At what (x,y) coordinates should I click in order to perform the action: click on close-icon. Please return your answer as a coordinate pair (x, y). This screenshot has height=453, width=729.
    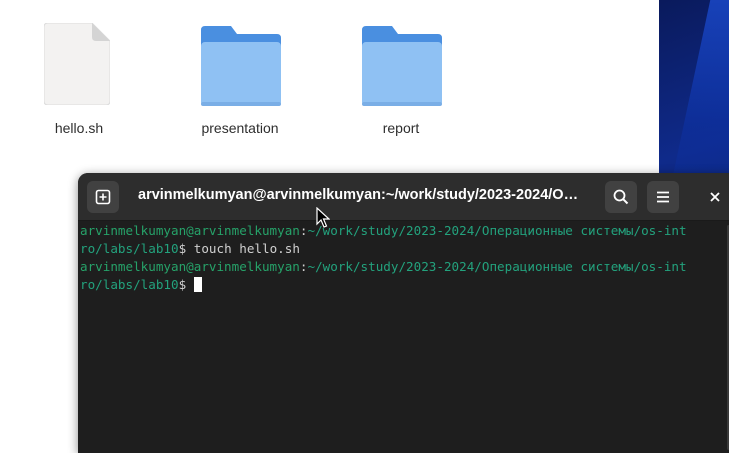
    Looking at the image, I should click on (715, 197).